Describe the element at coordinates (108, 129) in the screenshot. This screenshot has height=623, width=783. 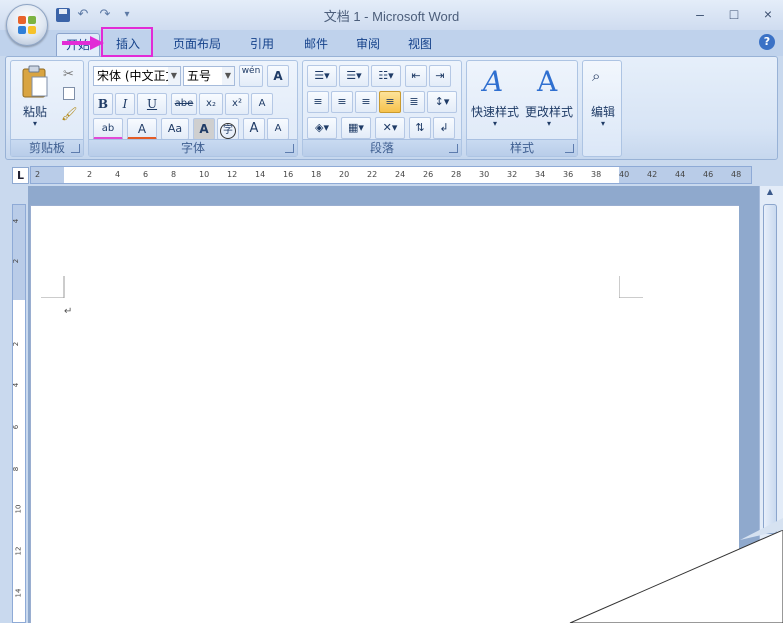
I see `text-highlight-button: ab` at that location.